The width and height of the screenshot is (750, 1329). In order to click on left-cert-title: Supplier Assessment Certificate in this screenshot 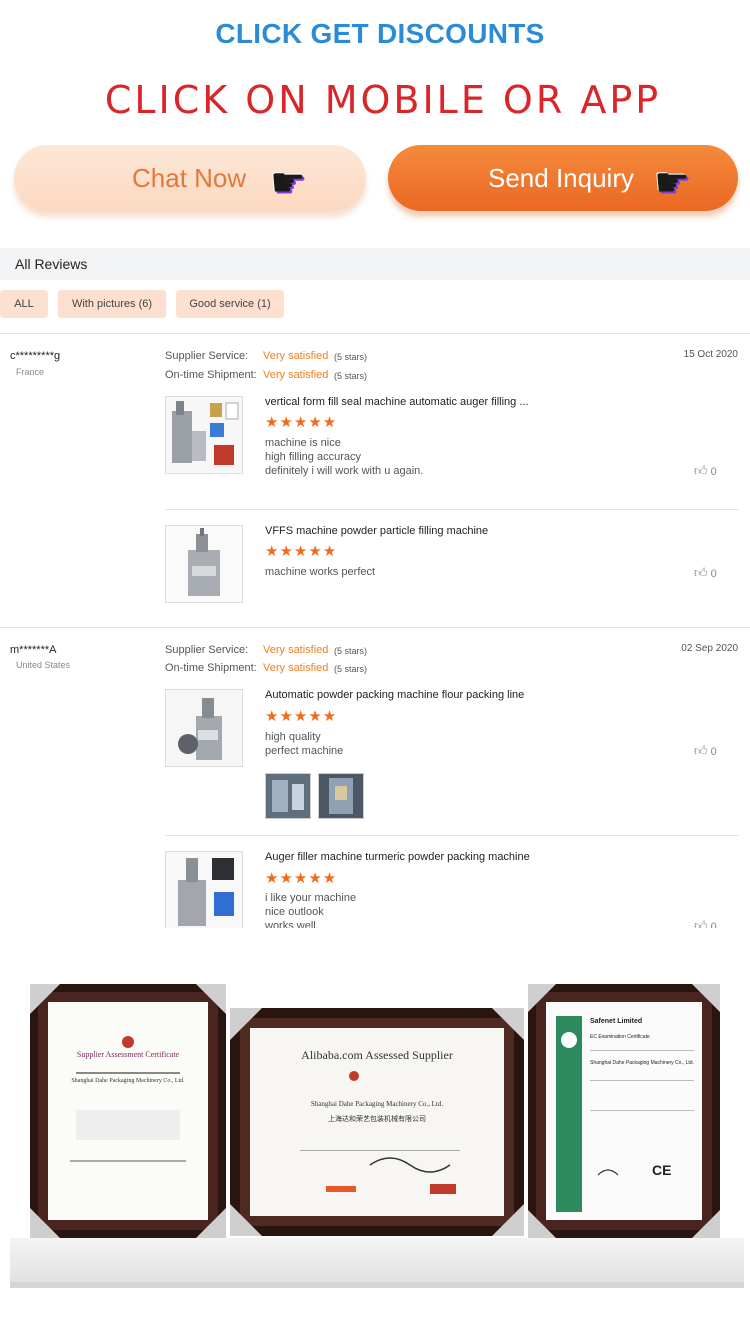, I will do `click(128, 1054)`.